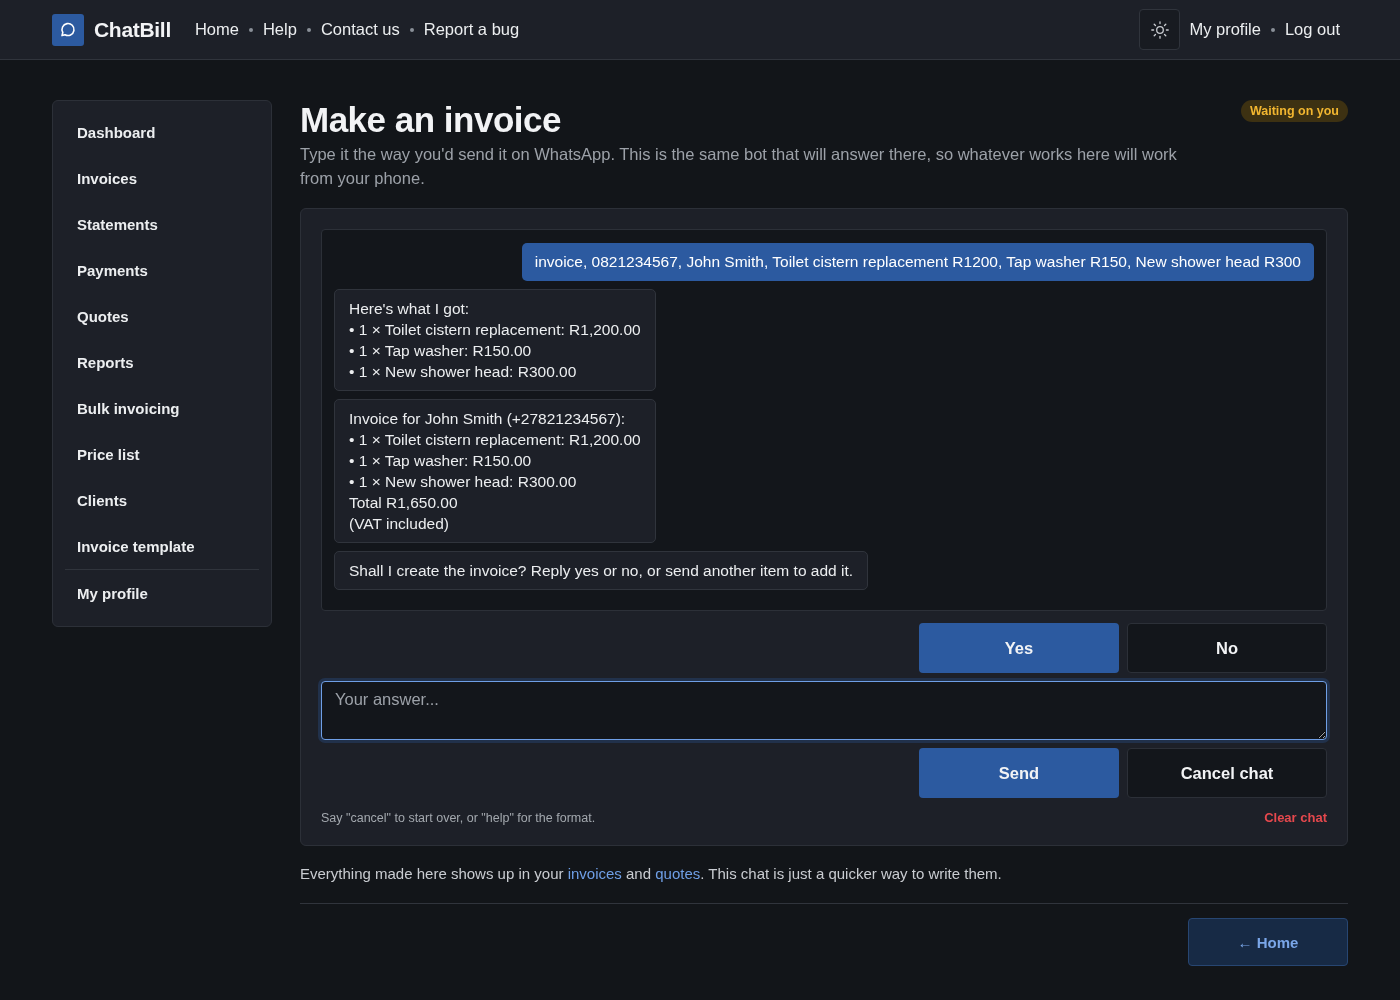  Describe the element at coordinates (68, 29) in the screenshot. I see `chat-bubble-icon` at that location.